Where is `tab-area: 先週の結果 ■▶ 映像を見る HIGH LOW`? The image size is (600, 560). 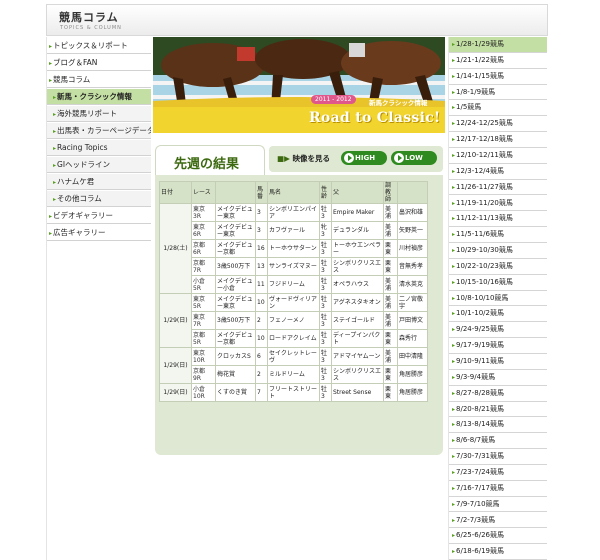
tab-area: 先週の結果 ■▶ 映像を見る HIGH LOW is located at coordinates (299, 161).